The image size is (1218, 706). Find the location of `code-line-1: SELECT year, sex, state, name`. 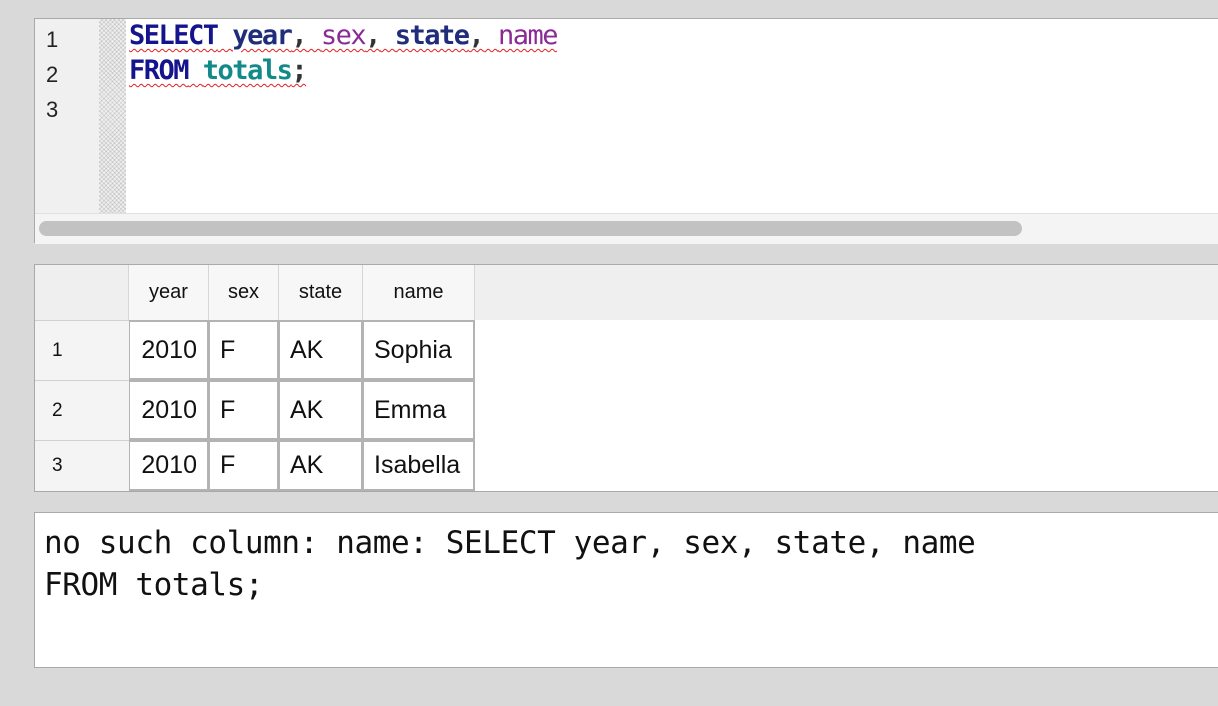

code-line-1: SELECT year, sex, state, name is located at coordinates (344, 36).